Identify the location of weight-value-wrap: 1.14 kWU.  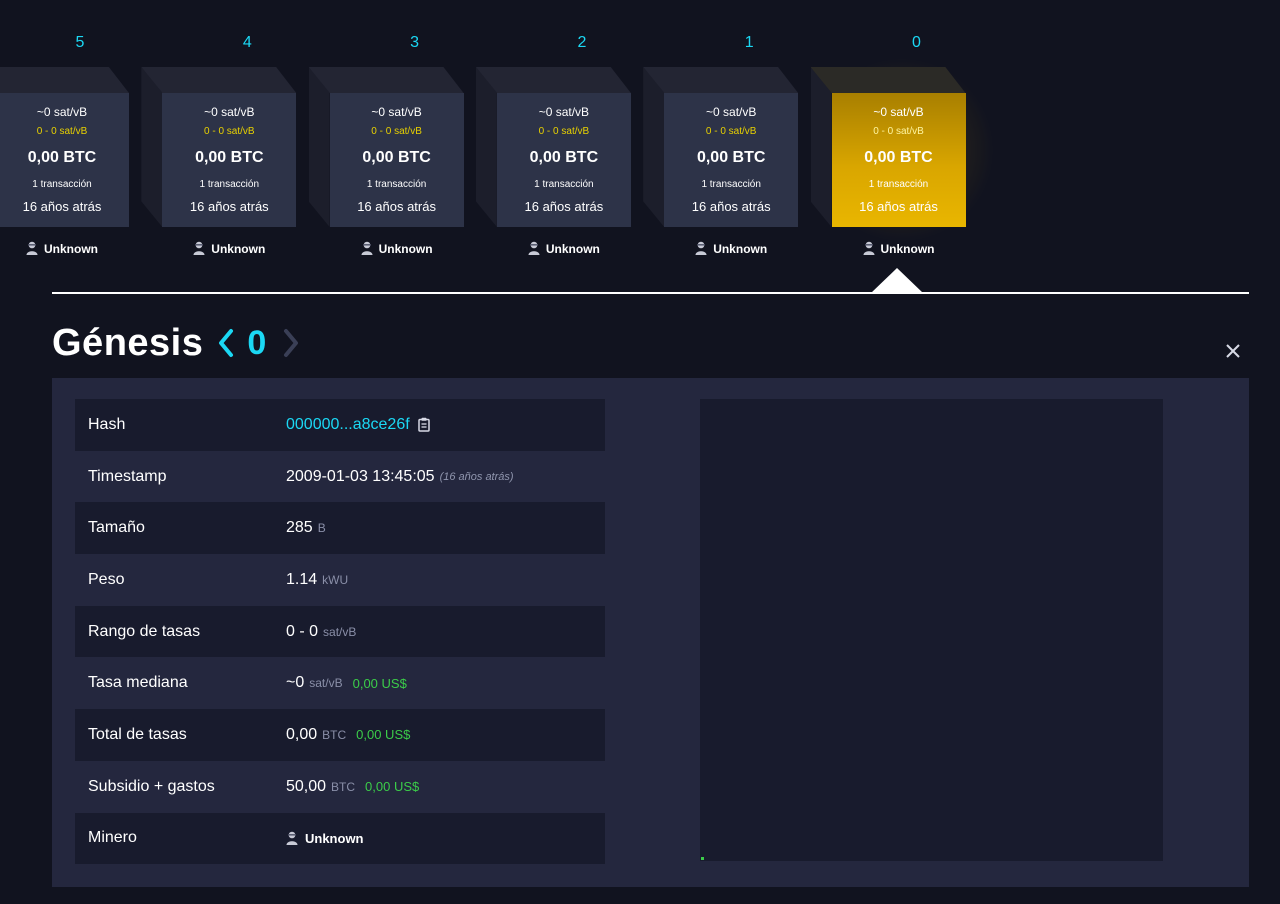
(317, 580).